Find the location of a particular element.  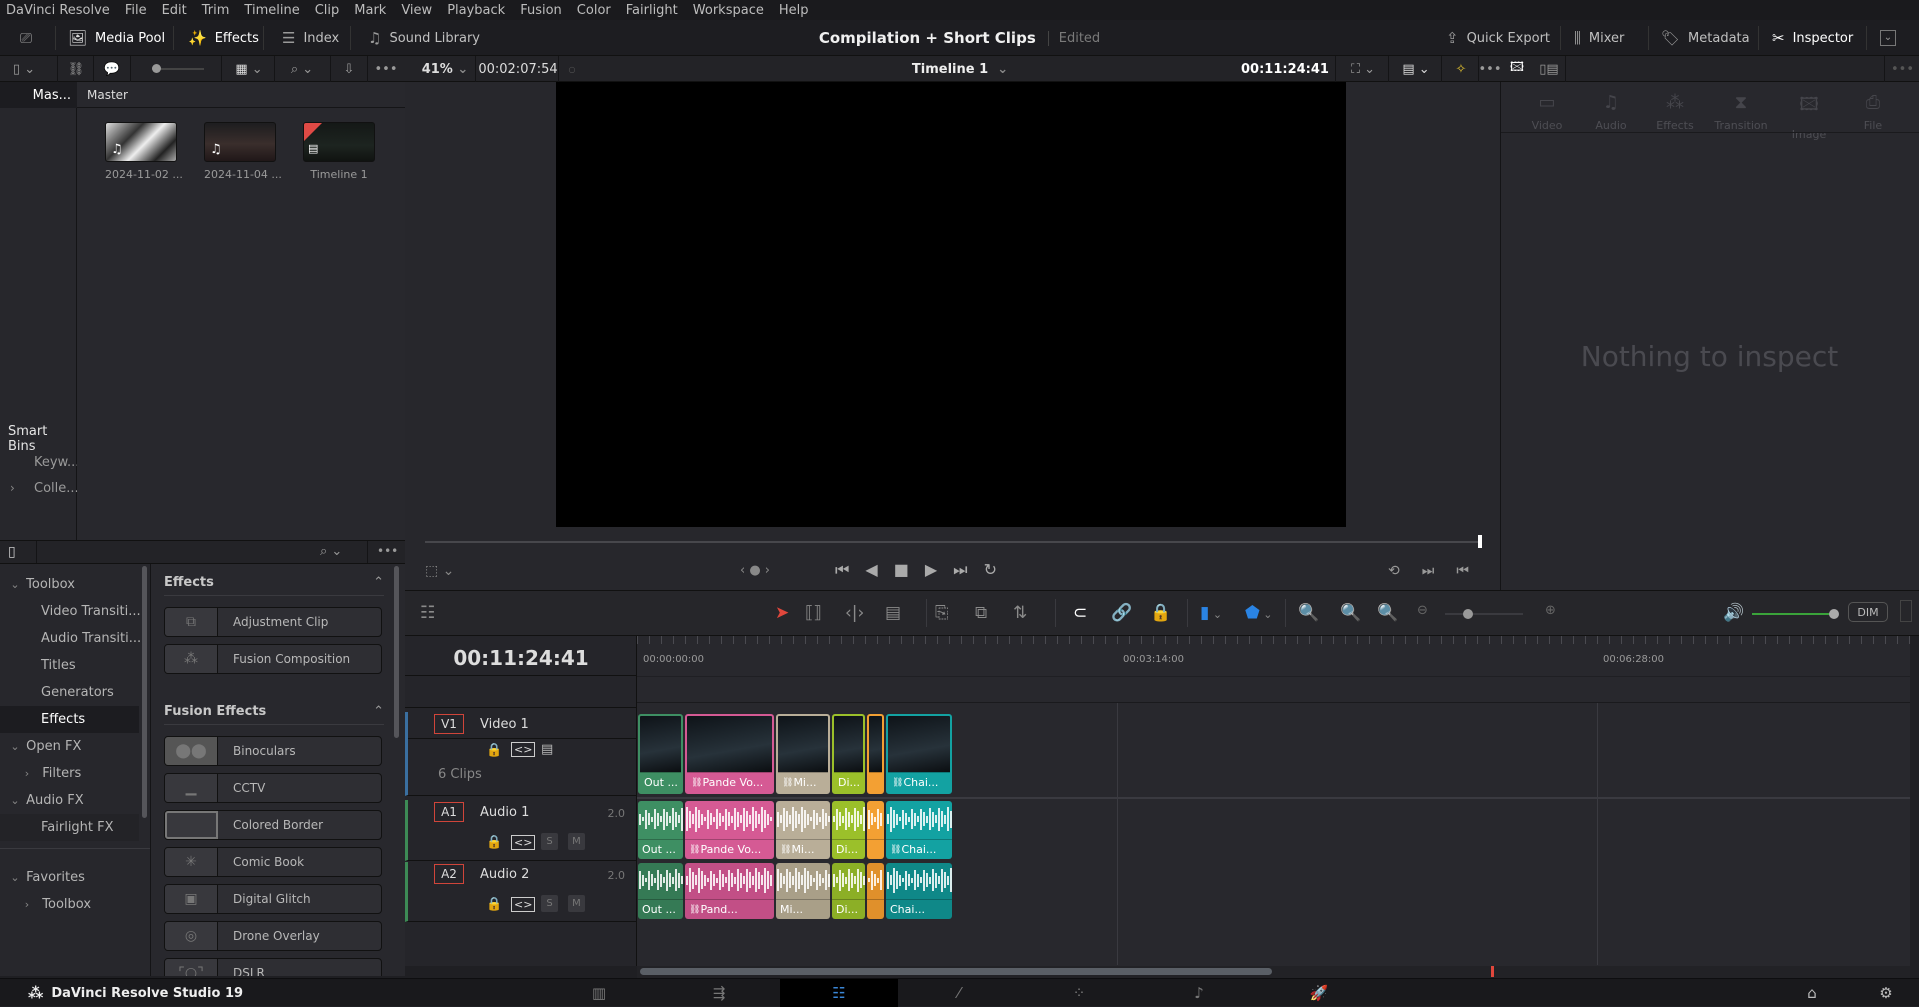

tree-fairlight-fx: Fairlight FX is located at coordinates (69, 827).